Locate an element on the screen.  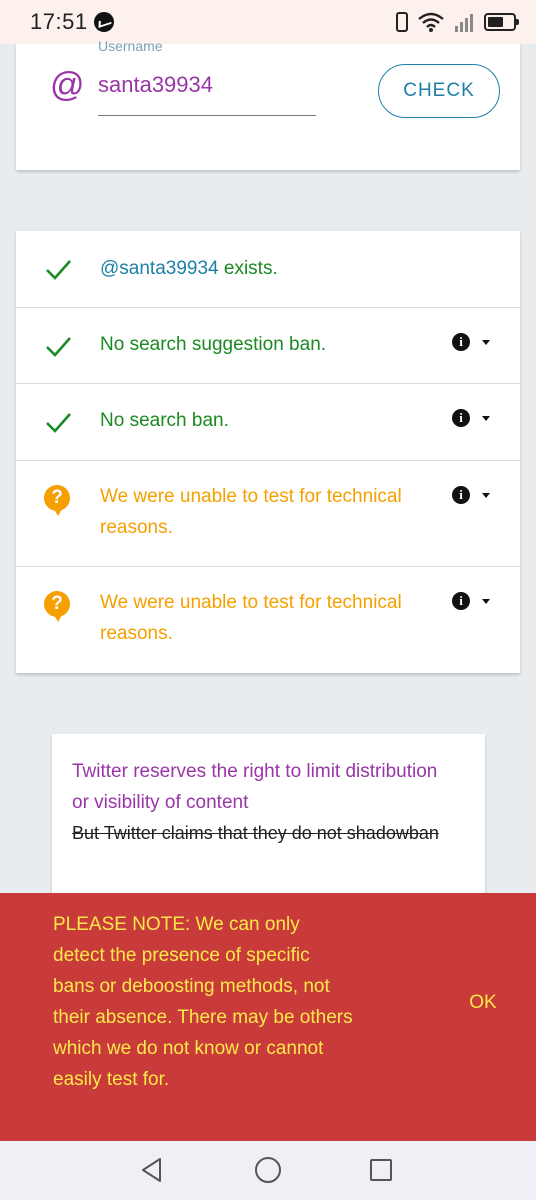
username-card: Username @ CHECK is located at coordinates (268, 104).